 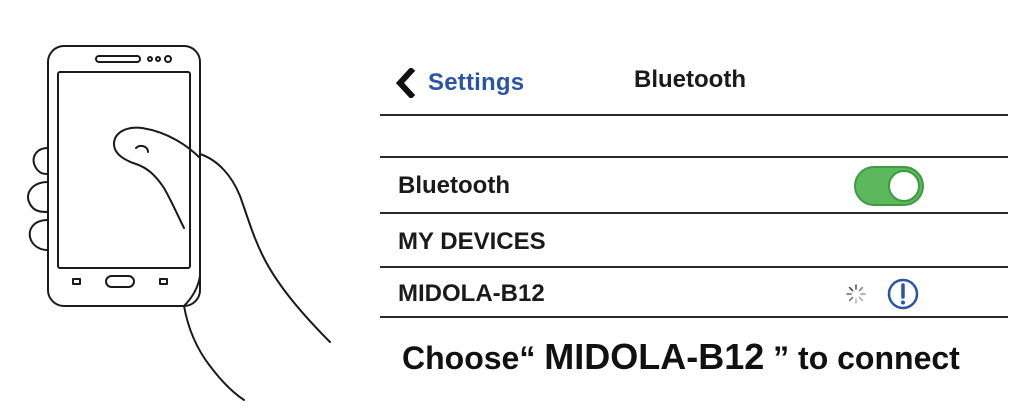 What do you see at coordinates (903, 294) in the screenshot?
I see `info-icon` at bounding box center [903, 294].